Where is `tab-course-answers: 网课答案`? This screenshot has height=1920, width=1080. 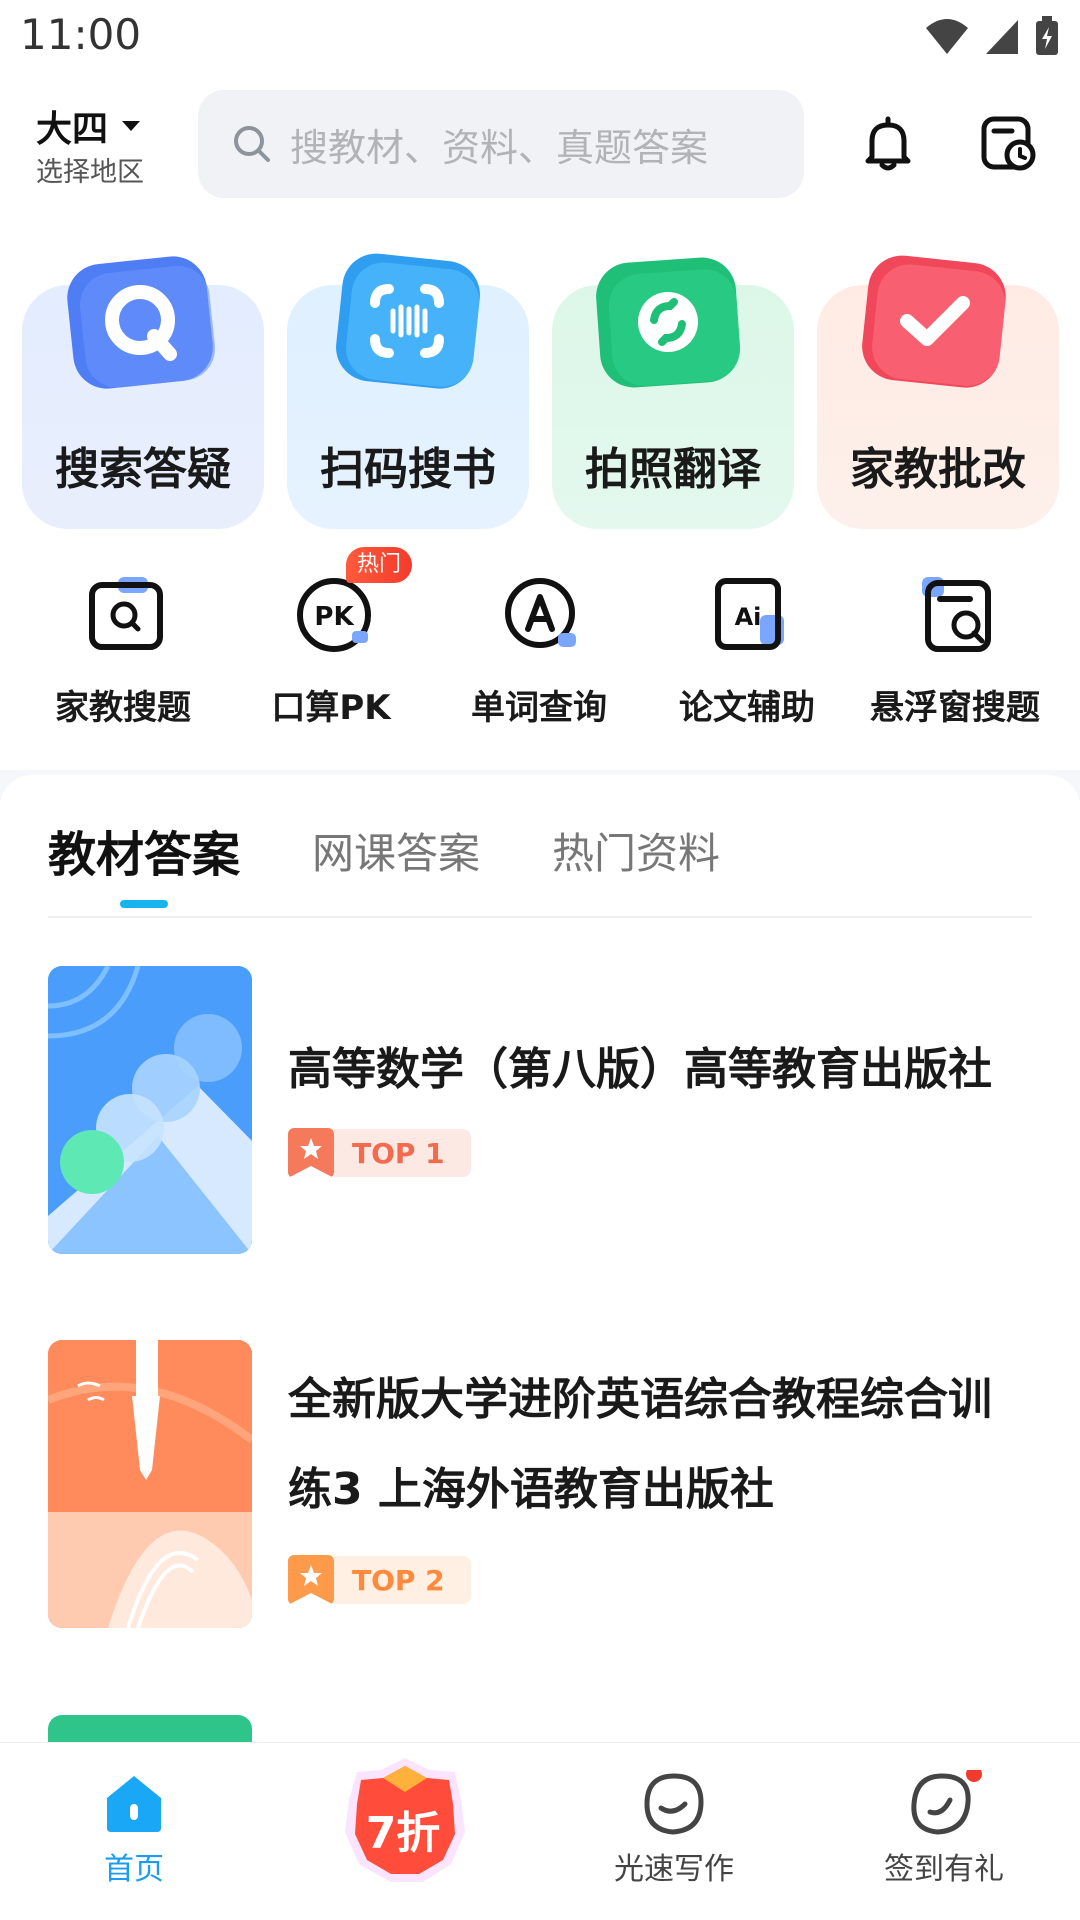 tab-course-answers: 网课答案 is located at coordinates (396, 850).